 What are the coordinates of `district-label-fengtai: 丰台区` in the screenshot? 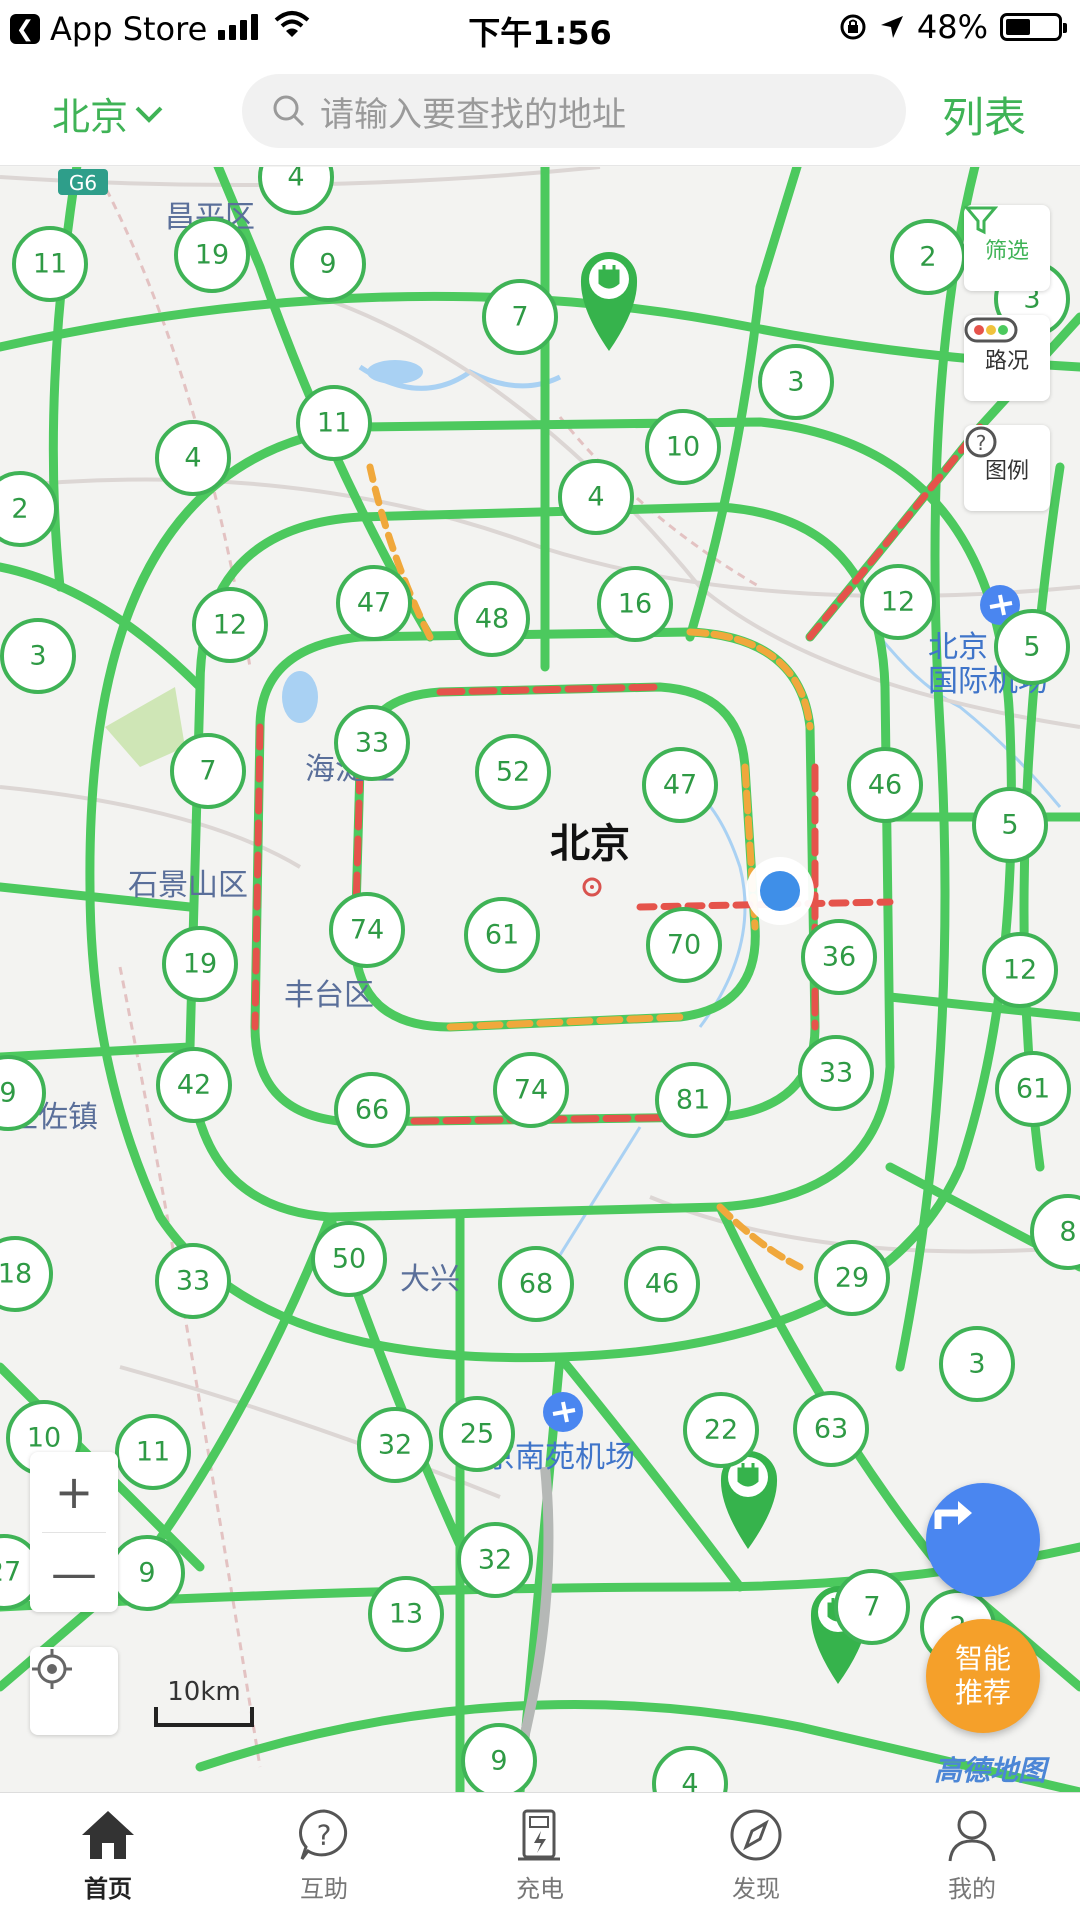 It's located at (329, 995).